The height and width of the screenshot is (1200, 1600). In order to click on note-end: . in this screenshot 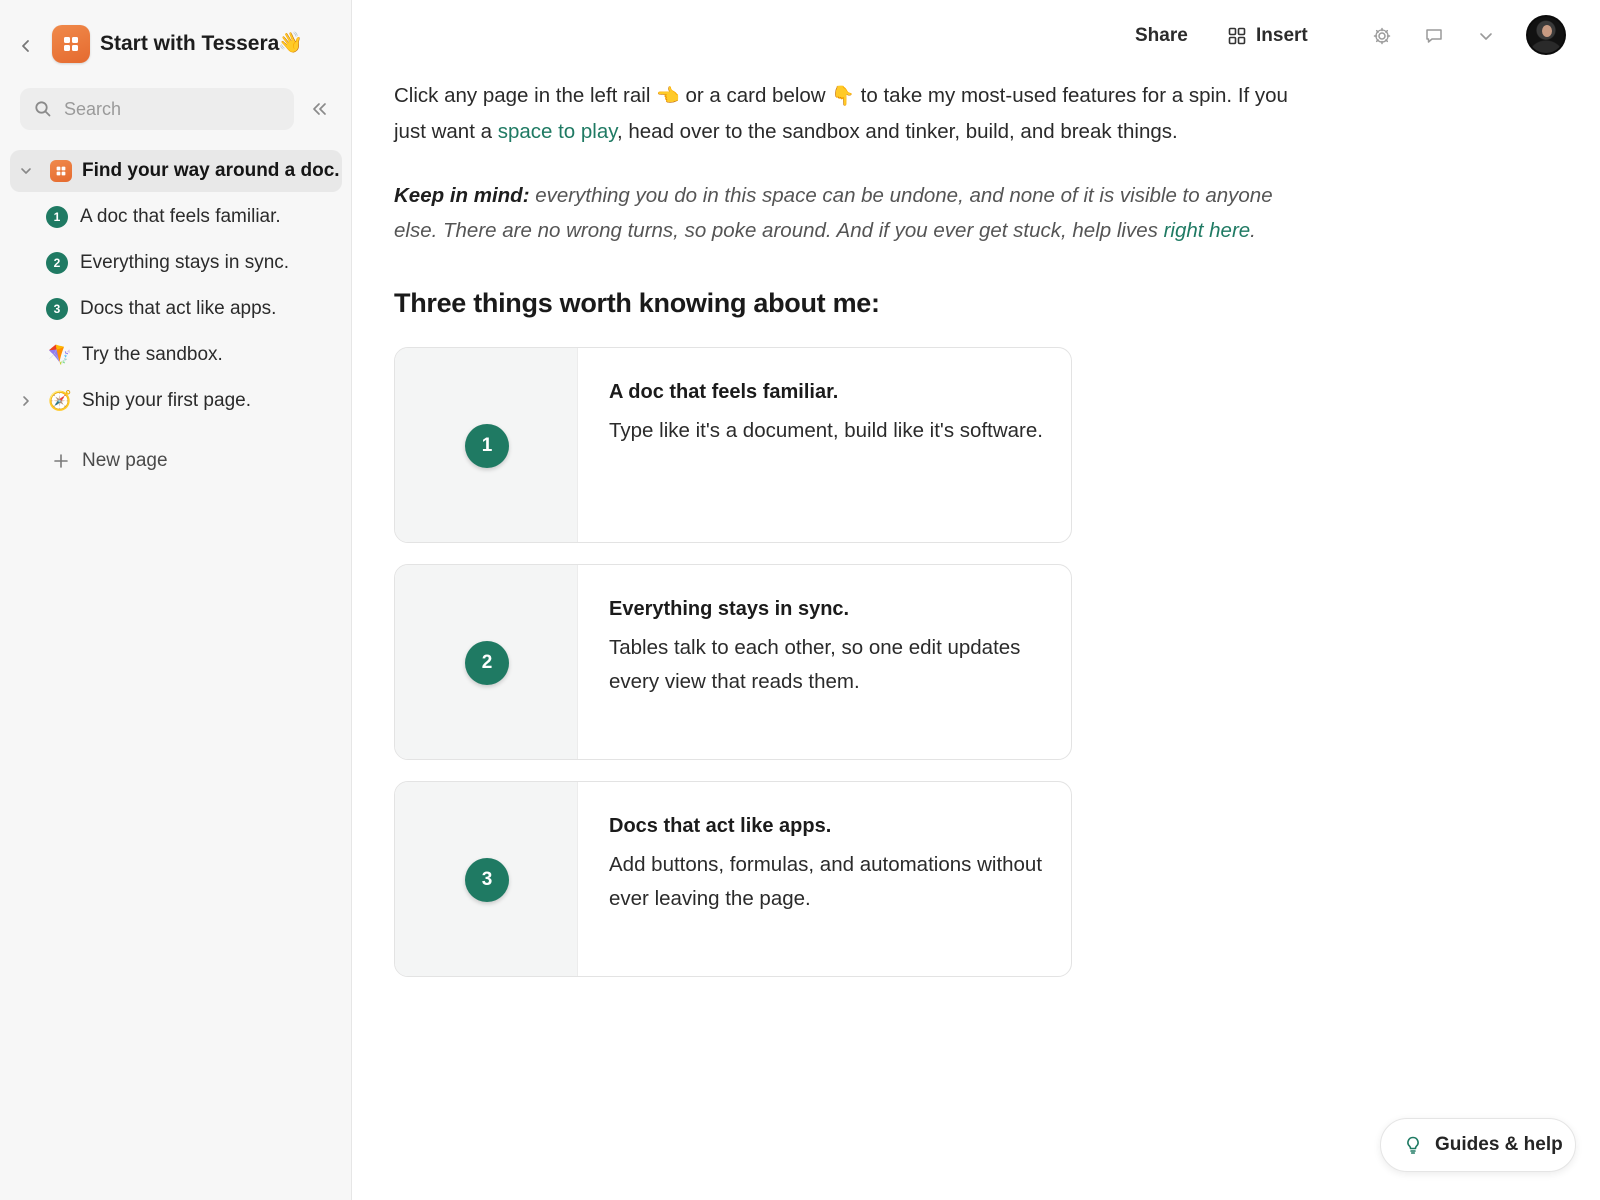, I will do `click(1253, 230)`.